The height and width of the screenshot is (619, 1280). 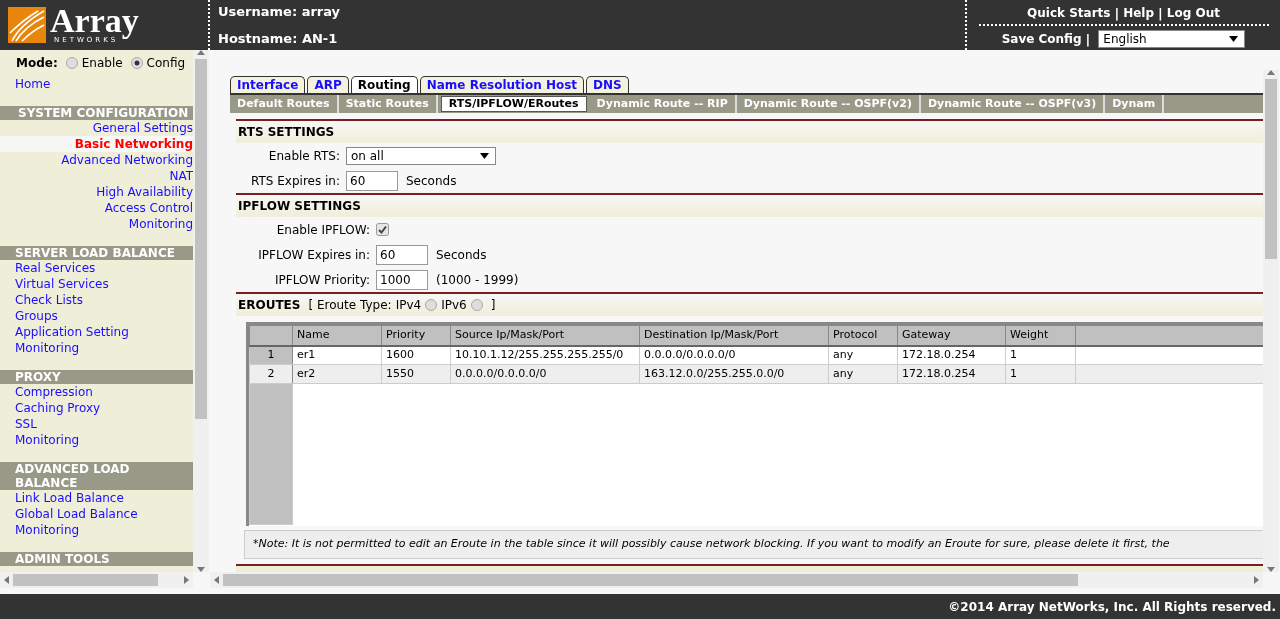 What do you see at coordinates (27, 25) in the screenshot?
I see `logo-icon` at bounding box center [27, 25].